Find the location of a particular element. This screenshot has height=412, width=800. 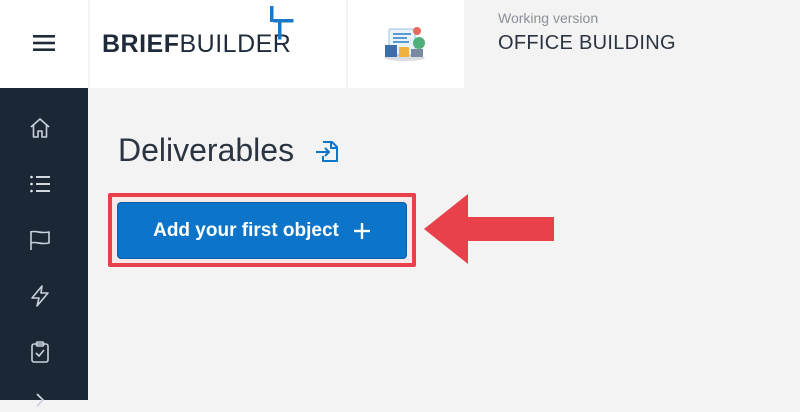

import-icon is located at coordinates (327, 151).